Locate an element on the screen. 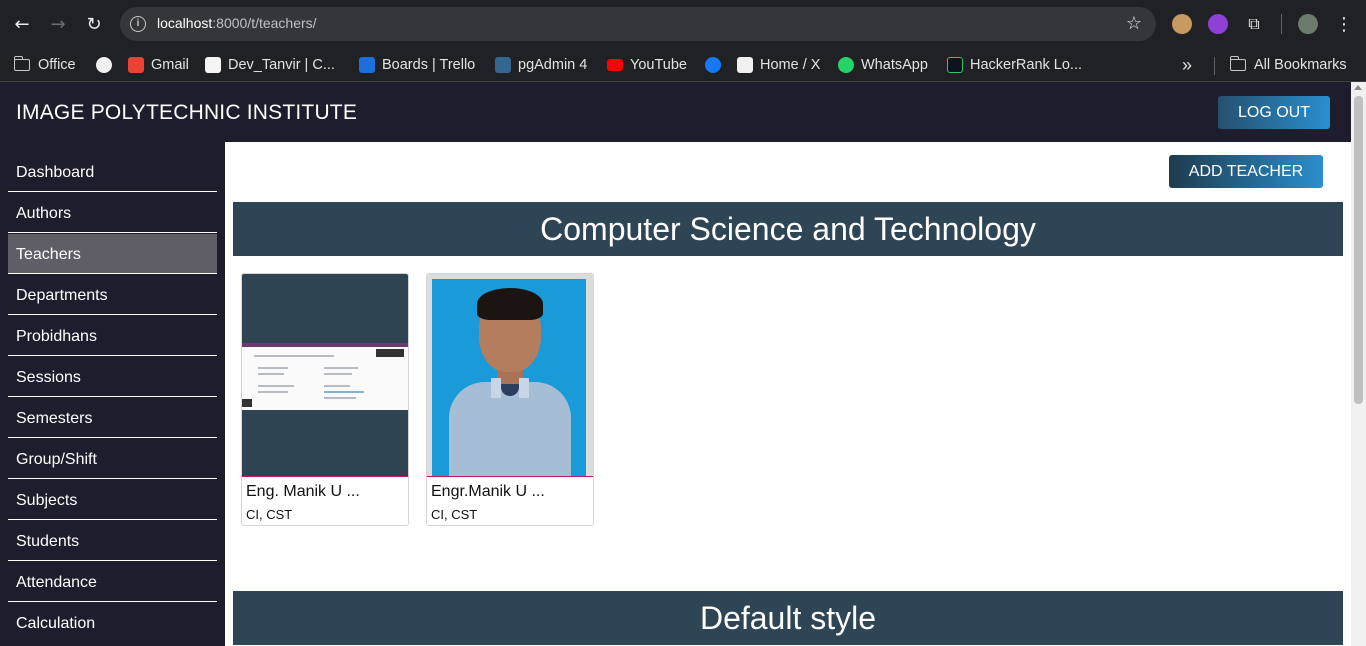 The width and height of the screenshot is (1366, 646). bookmark-youtube: YouTube is located at coordinates (647, 65).